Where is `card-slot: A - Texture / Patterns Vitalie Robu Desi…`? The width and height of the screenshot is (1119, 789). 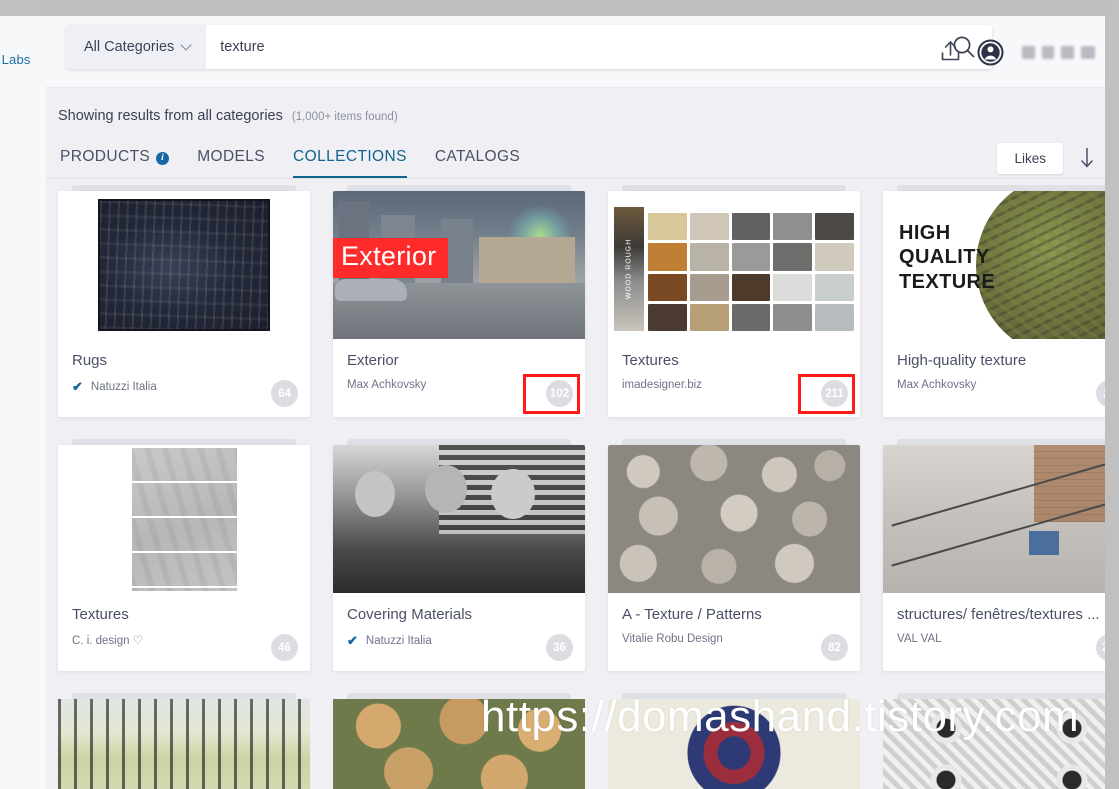
card-slot: A - Texture / Patterns Vitalie Robu Desi… is located at coordinates (734, 555).